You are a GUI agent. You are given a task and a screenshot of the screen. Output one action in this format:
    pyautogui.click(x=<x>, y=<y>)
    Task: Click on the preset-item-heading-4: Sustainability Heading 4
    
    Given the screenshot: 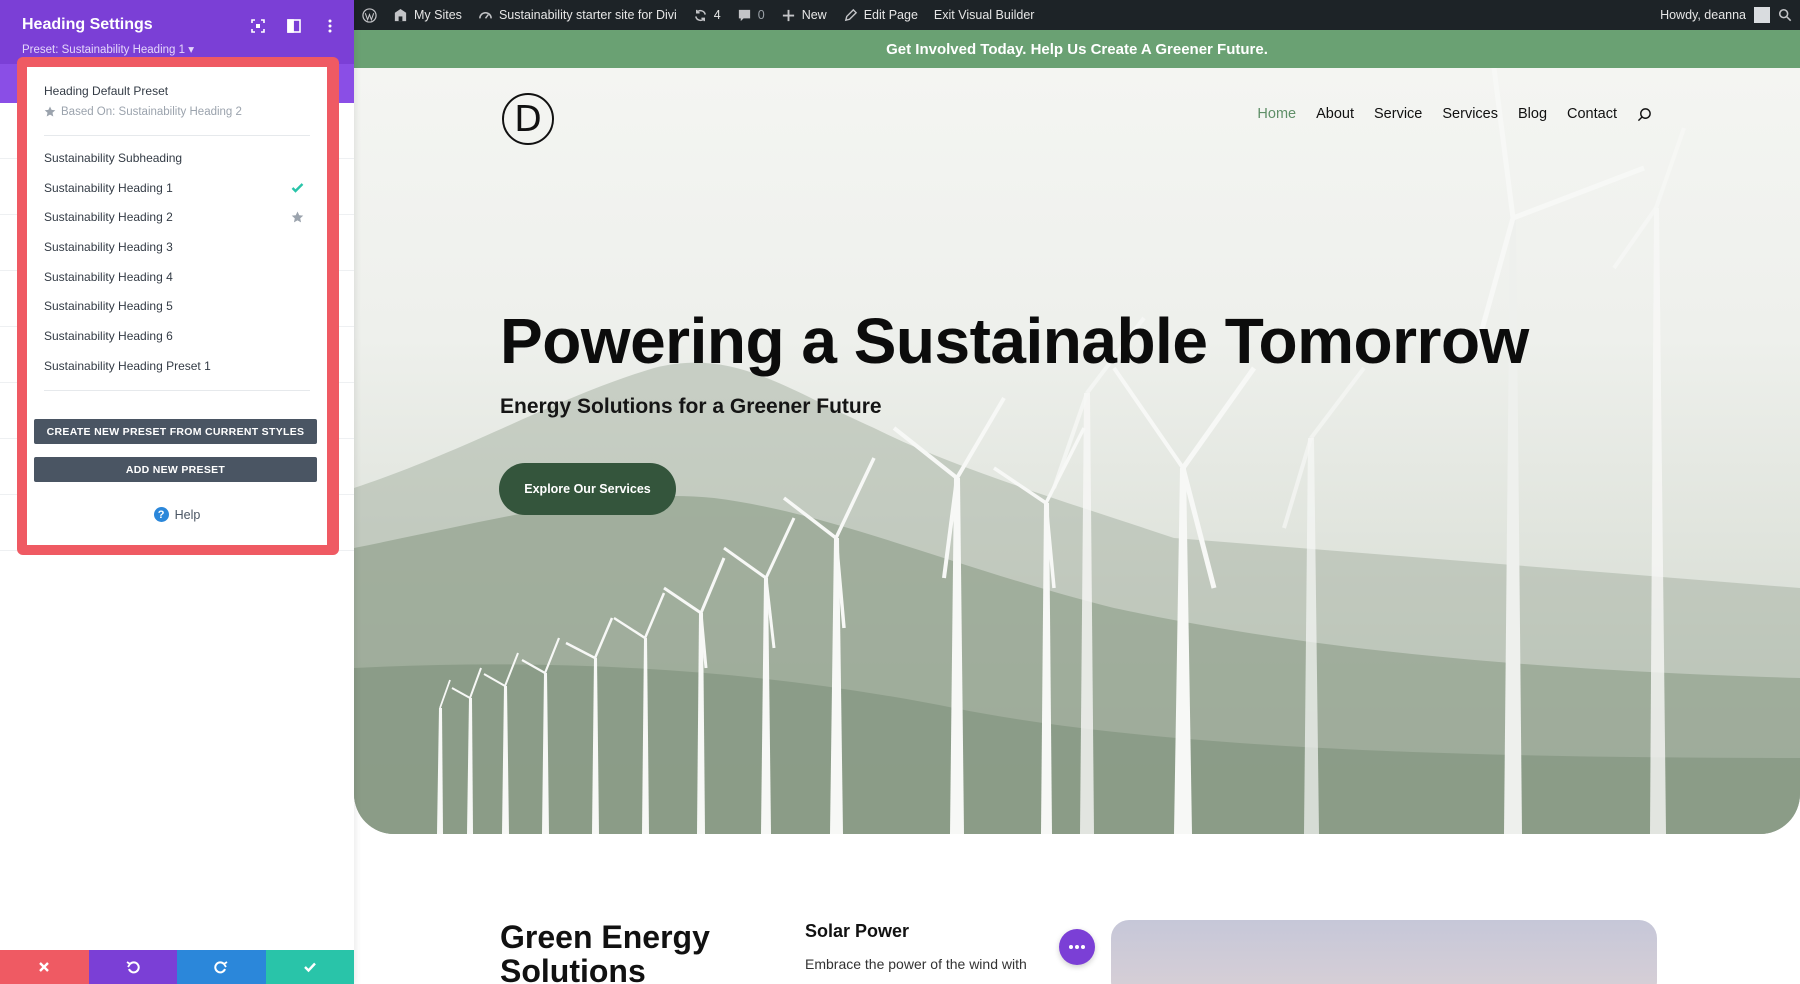 What is the action you would take?
    pyautogui.click(x=177, y=277)
    